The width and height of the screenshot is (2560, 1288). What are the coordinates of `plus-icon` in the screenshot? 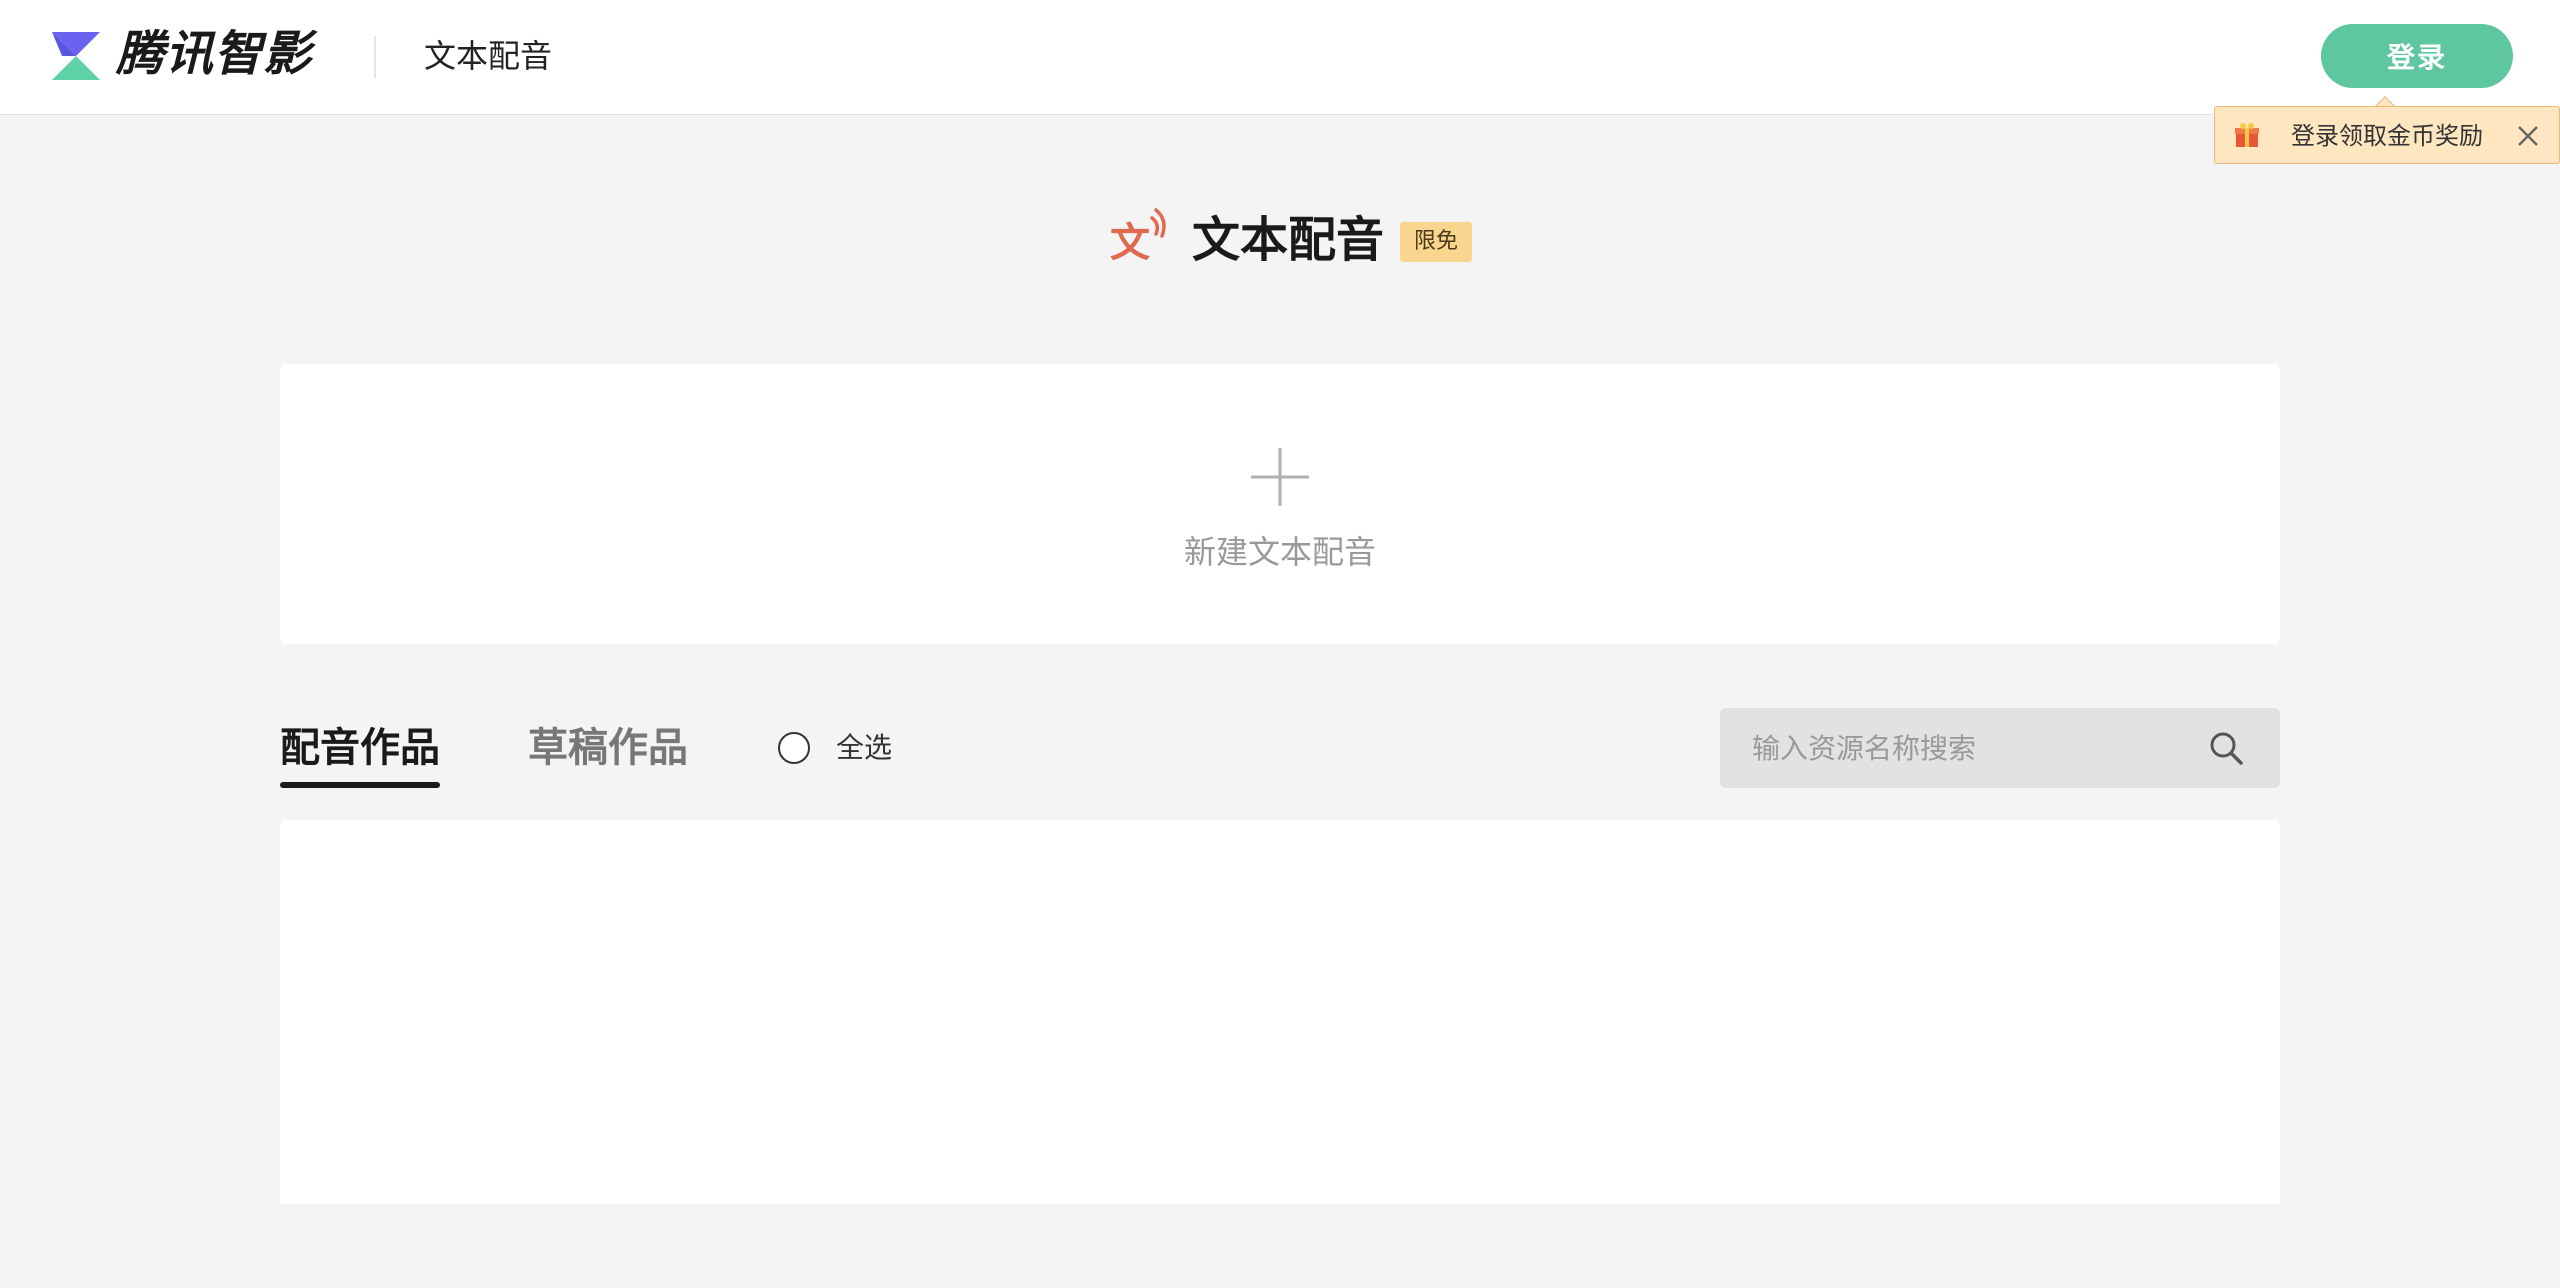 It's located at (1280, 477).